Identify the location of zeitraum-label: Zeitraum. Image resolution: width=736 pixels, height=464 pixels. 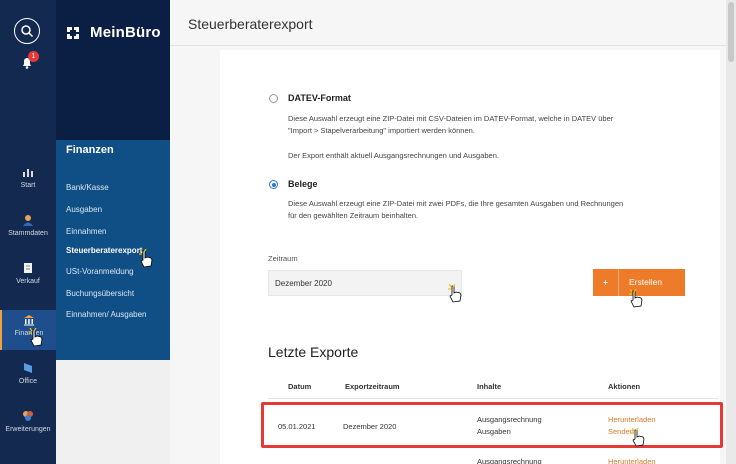
(283, 258).